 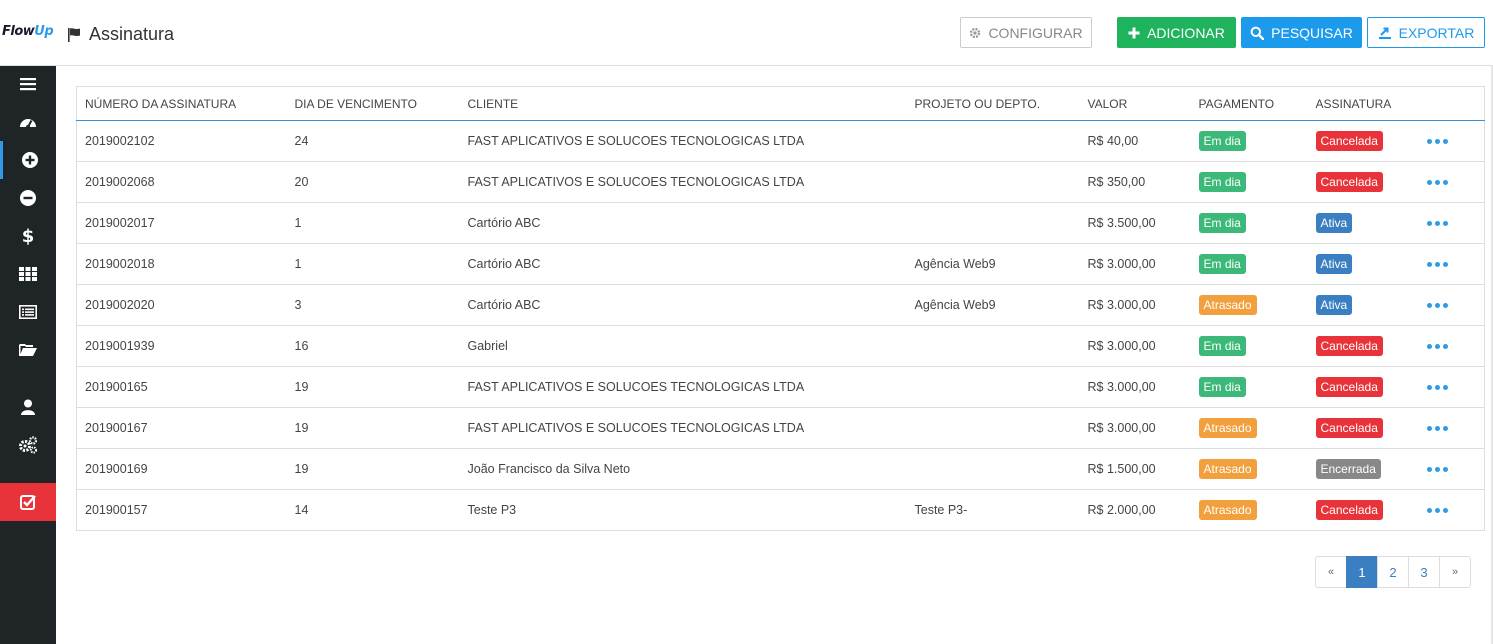 I want to click on cell-due-day: 3, so click(x=373, y=305).